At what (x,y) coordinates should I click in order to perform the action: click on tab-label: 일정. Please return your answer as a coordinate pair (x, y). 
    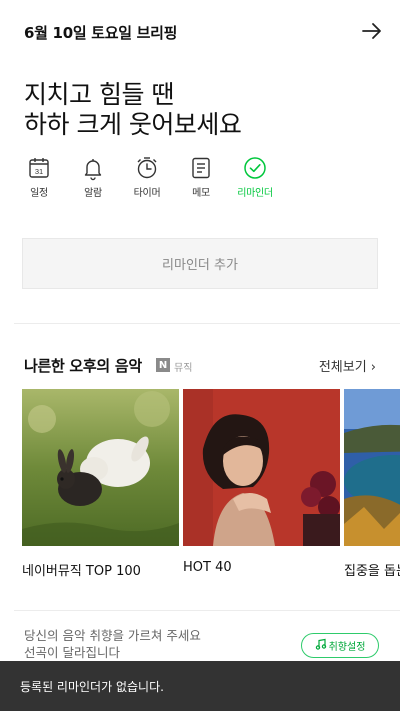
    Looking at the image, I should click on (39, 193).